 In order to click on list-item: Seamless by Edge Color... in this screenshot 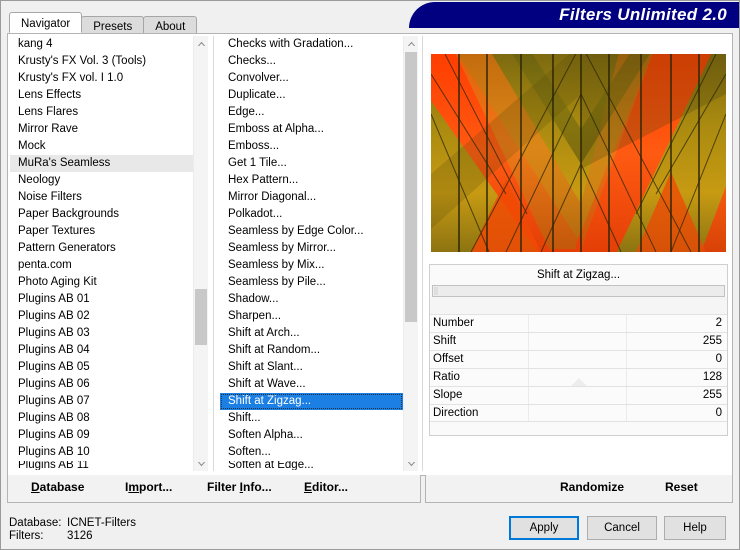, I will do `click(311, 231)`.